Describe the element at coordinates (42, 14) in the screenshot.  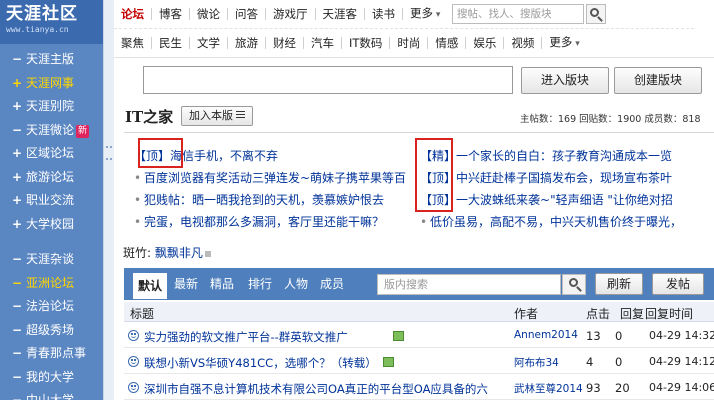
I see `logo-title: 天涯社区` at that location.